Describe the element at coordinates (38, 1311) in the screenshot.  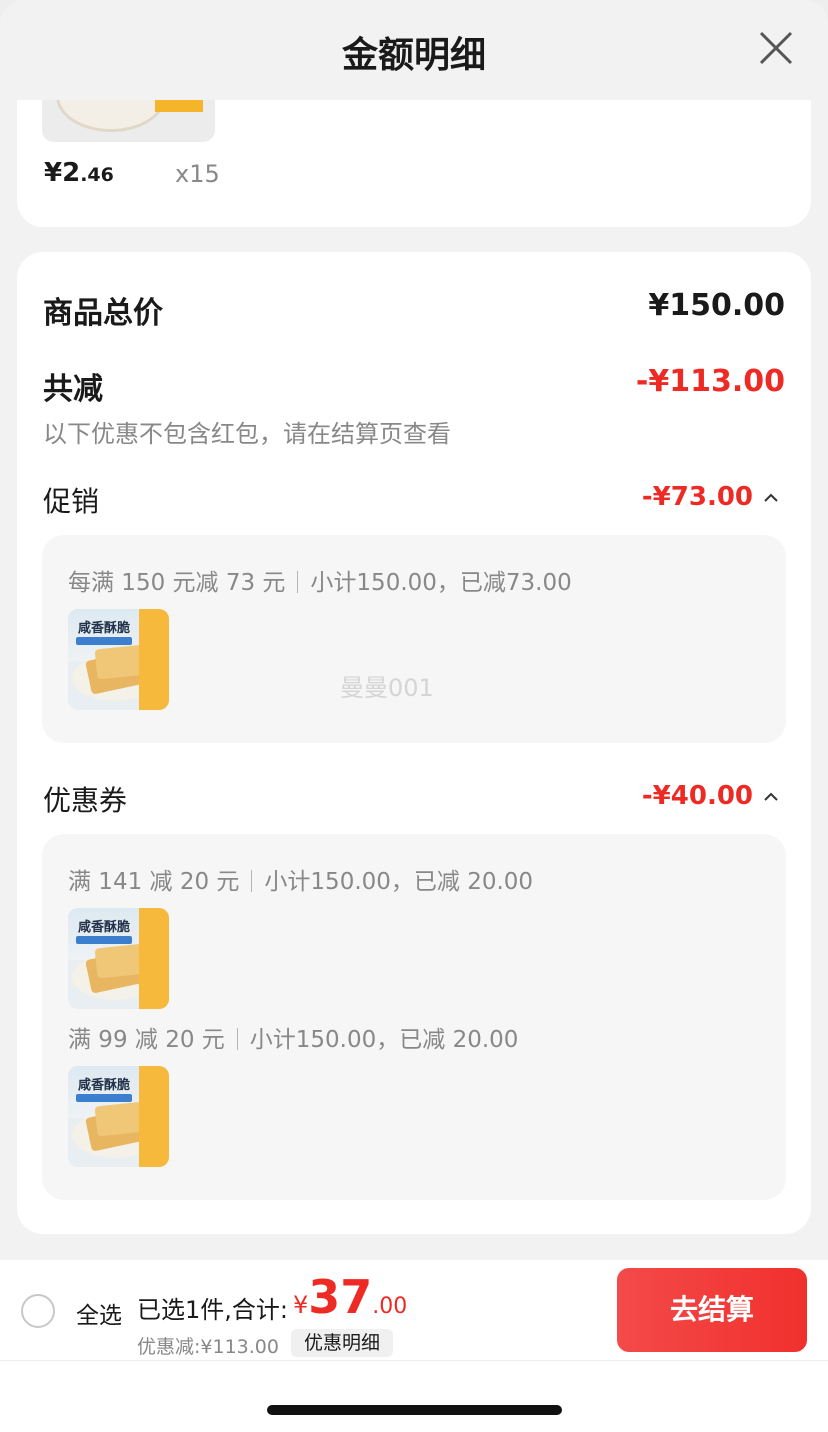
I see `select-all-radio` at that location.